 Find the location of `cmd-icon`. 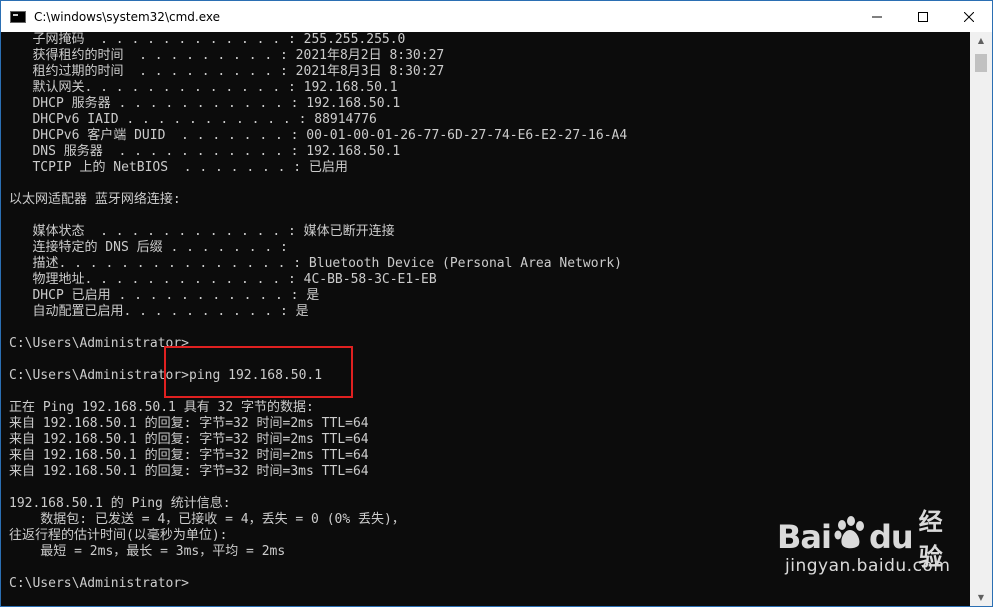

cmd-icon is located at coordinates (18, 16).